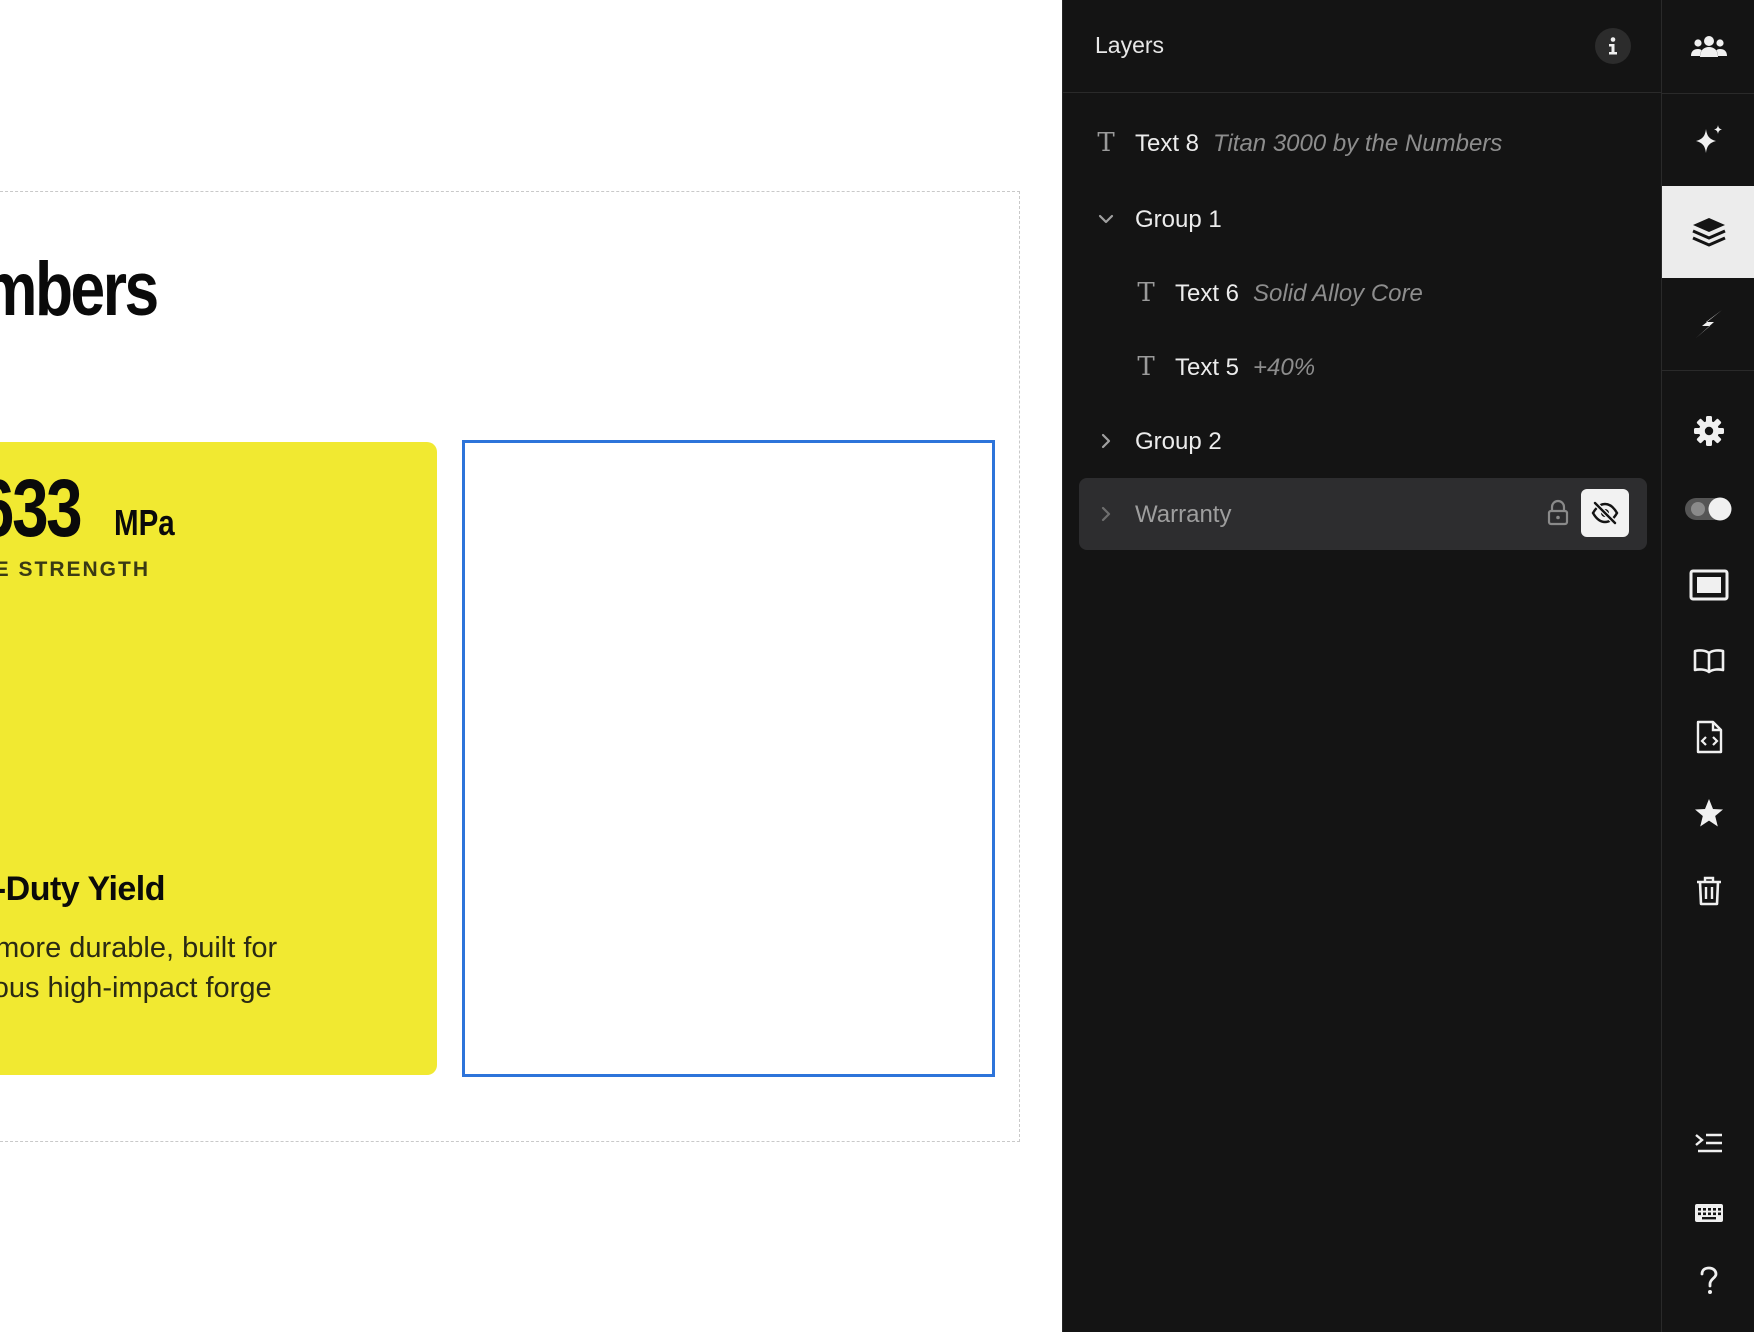  I want to click on users-icon, so click(1708, 46).